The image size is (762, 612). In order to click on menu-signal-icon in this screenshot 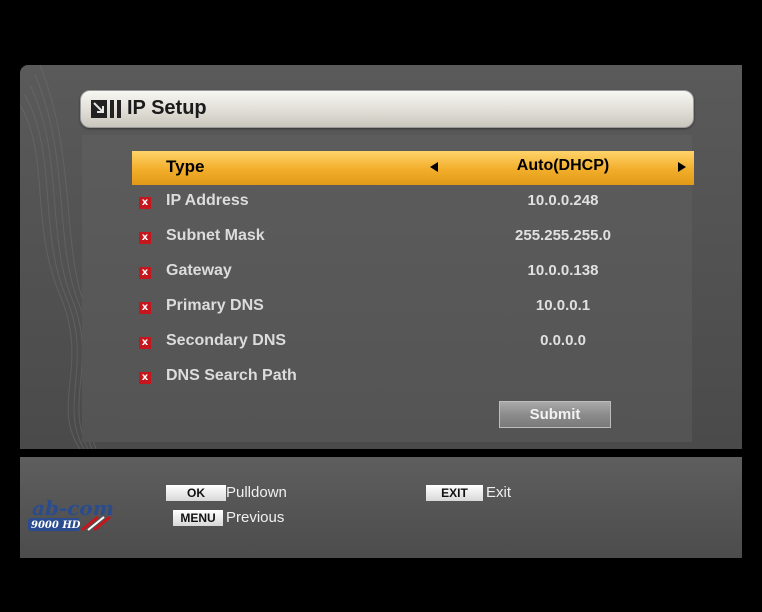, I will do `click(106, 109)`.